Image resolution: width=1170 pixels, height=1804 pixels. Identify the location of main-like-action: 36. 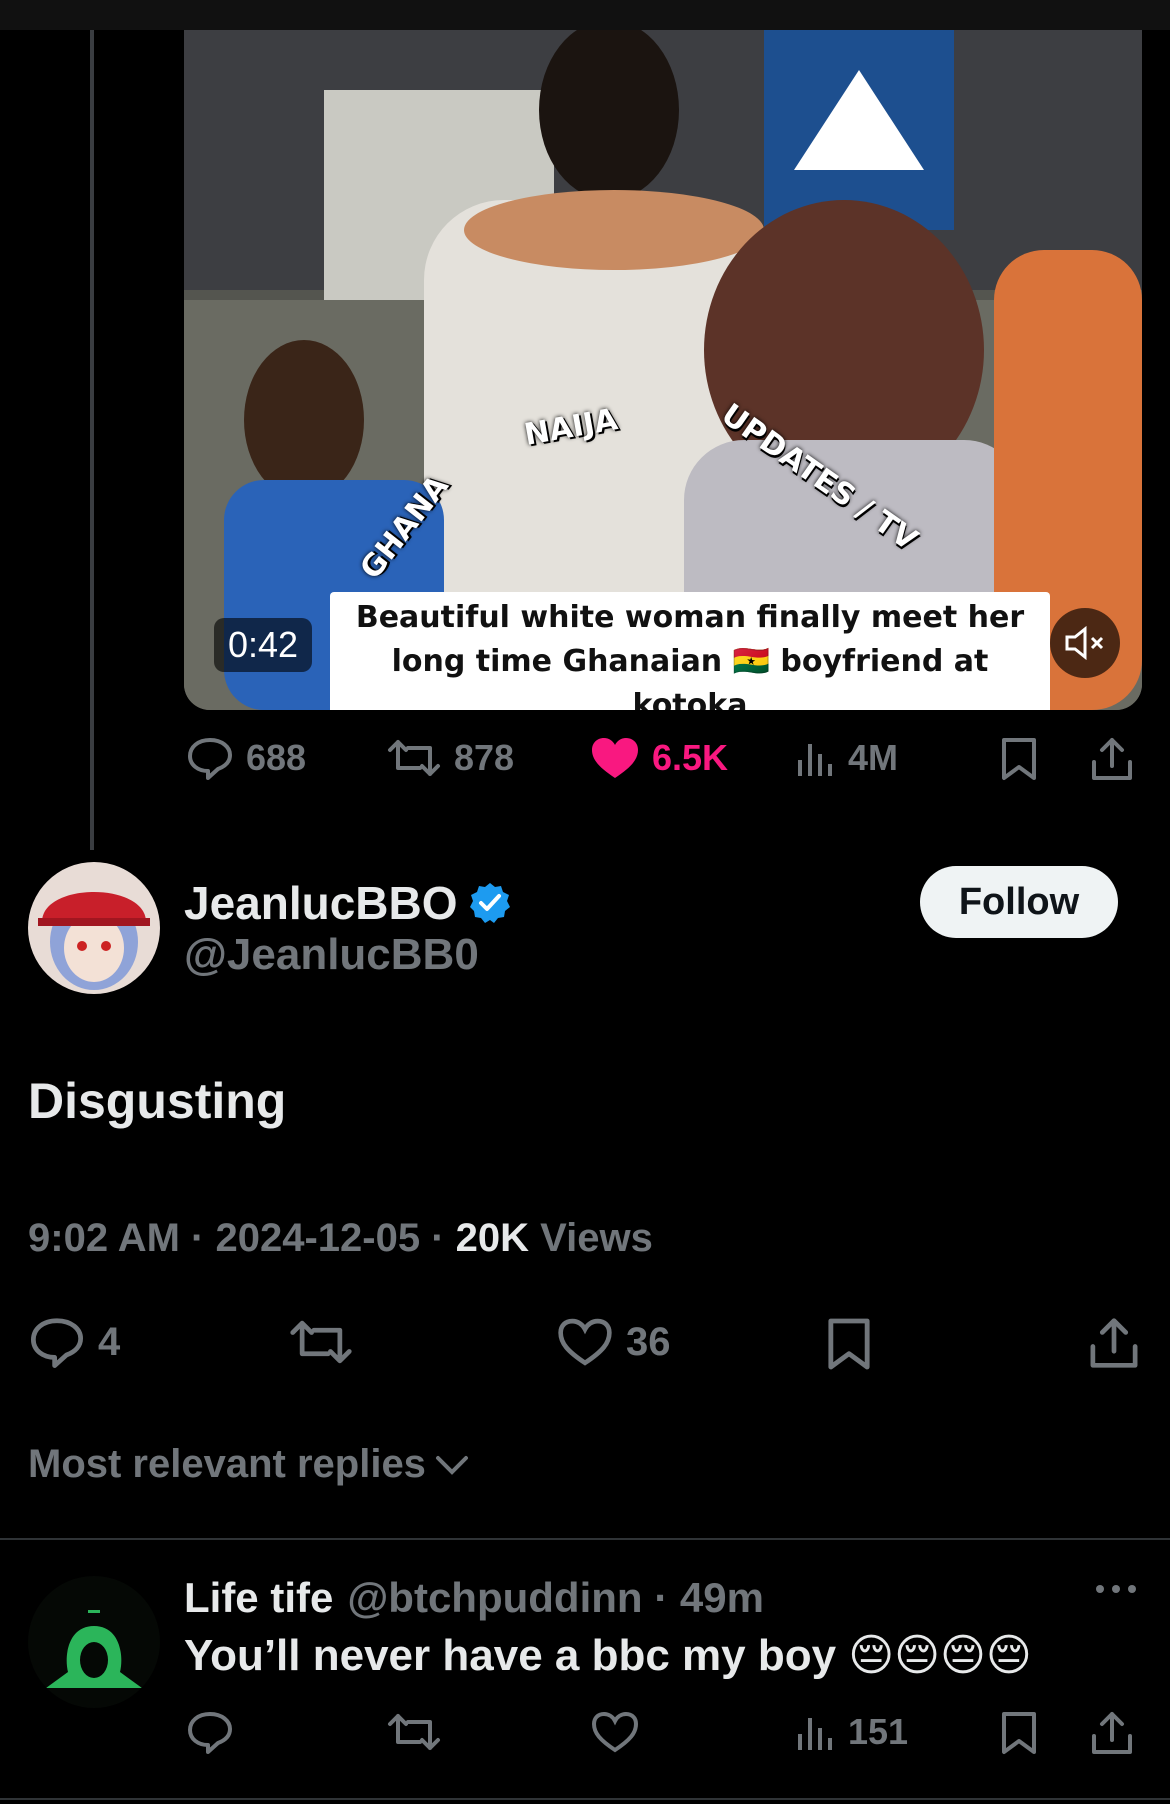
(613, 1342).